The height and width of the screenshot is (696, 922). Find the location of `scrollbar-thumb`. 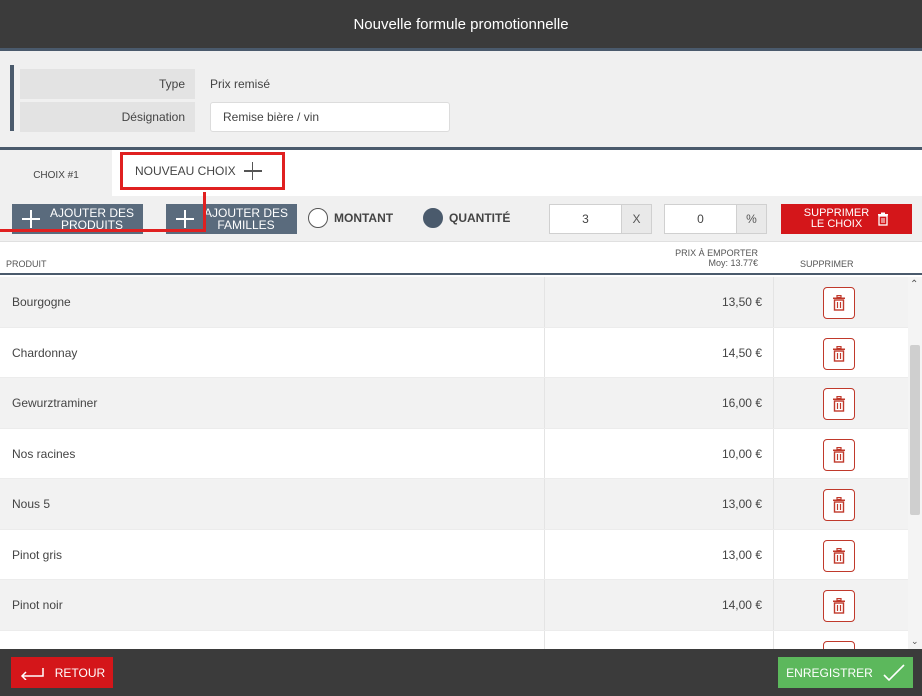

scrollbar-thumb is located at coordinates (915, 430).